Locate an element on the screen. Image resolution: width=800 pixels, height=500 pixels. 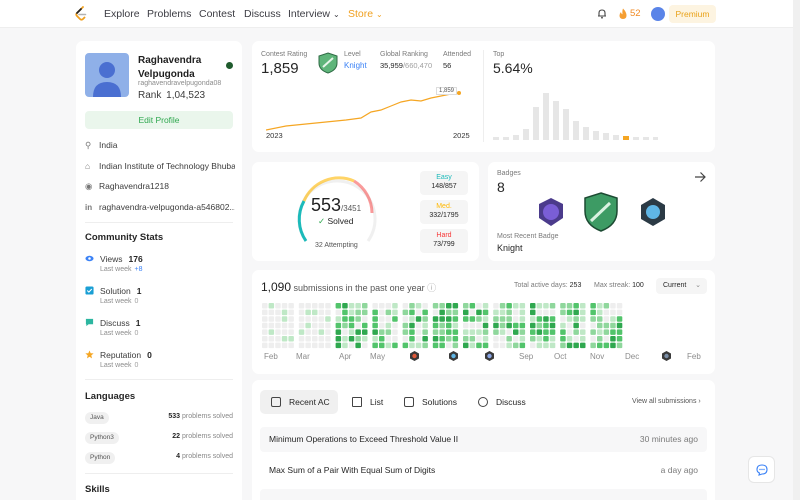
tab-solutions: Solutions is located at coordinates (426, 402).